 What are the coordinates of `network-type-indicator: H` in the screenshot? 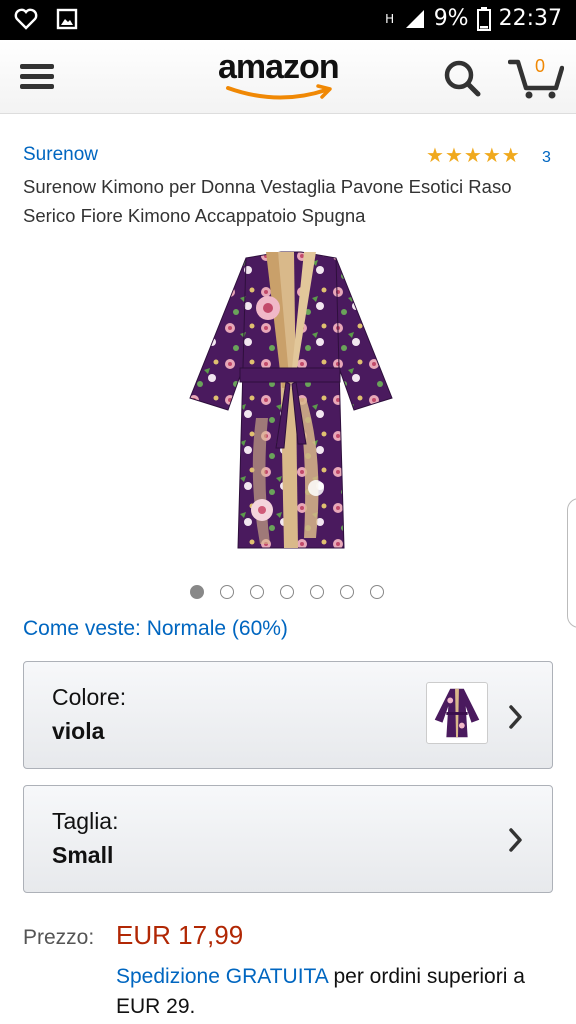 It's located at (390, 18).